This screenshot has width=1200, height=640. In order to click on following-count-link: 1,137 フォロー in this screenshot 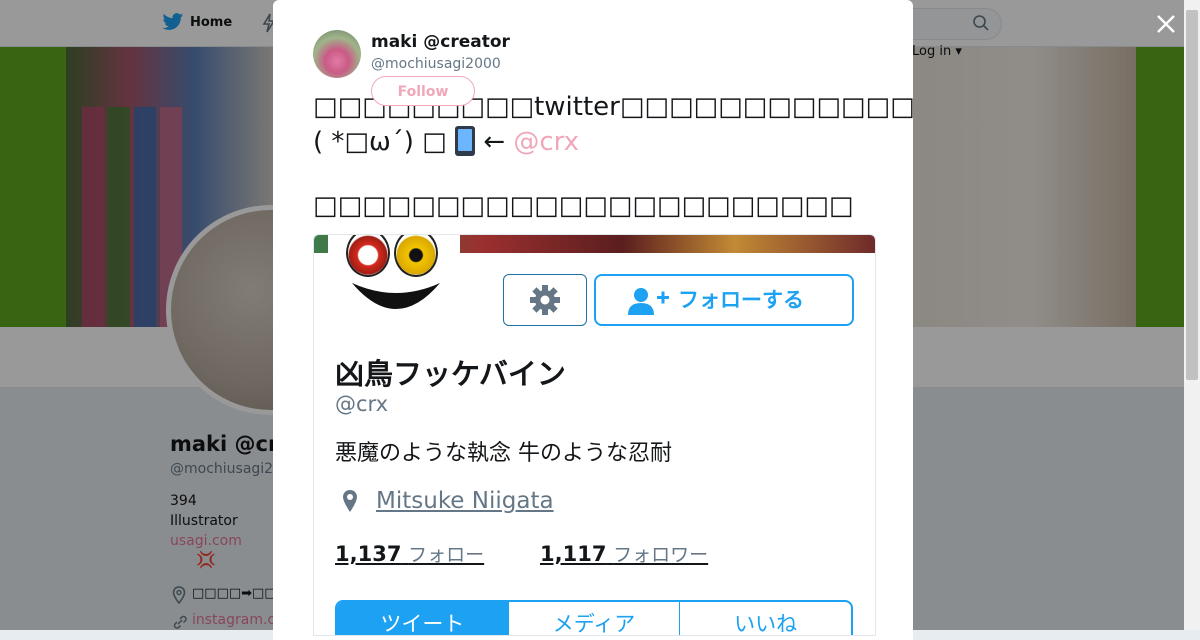, I will do `click(409, 553)`.